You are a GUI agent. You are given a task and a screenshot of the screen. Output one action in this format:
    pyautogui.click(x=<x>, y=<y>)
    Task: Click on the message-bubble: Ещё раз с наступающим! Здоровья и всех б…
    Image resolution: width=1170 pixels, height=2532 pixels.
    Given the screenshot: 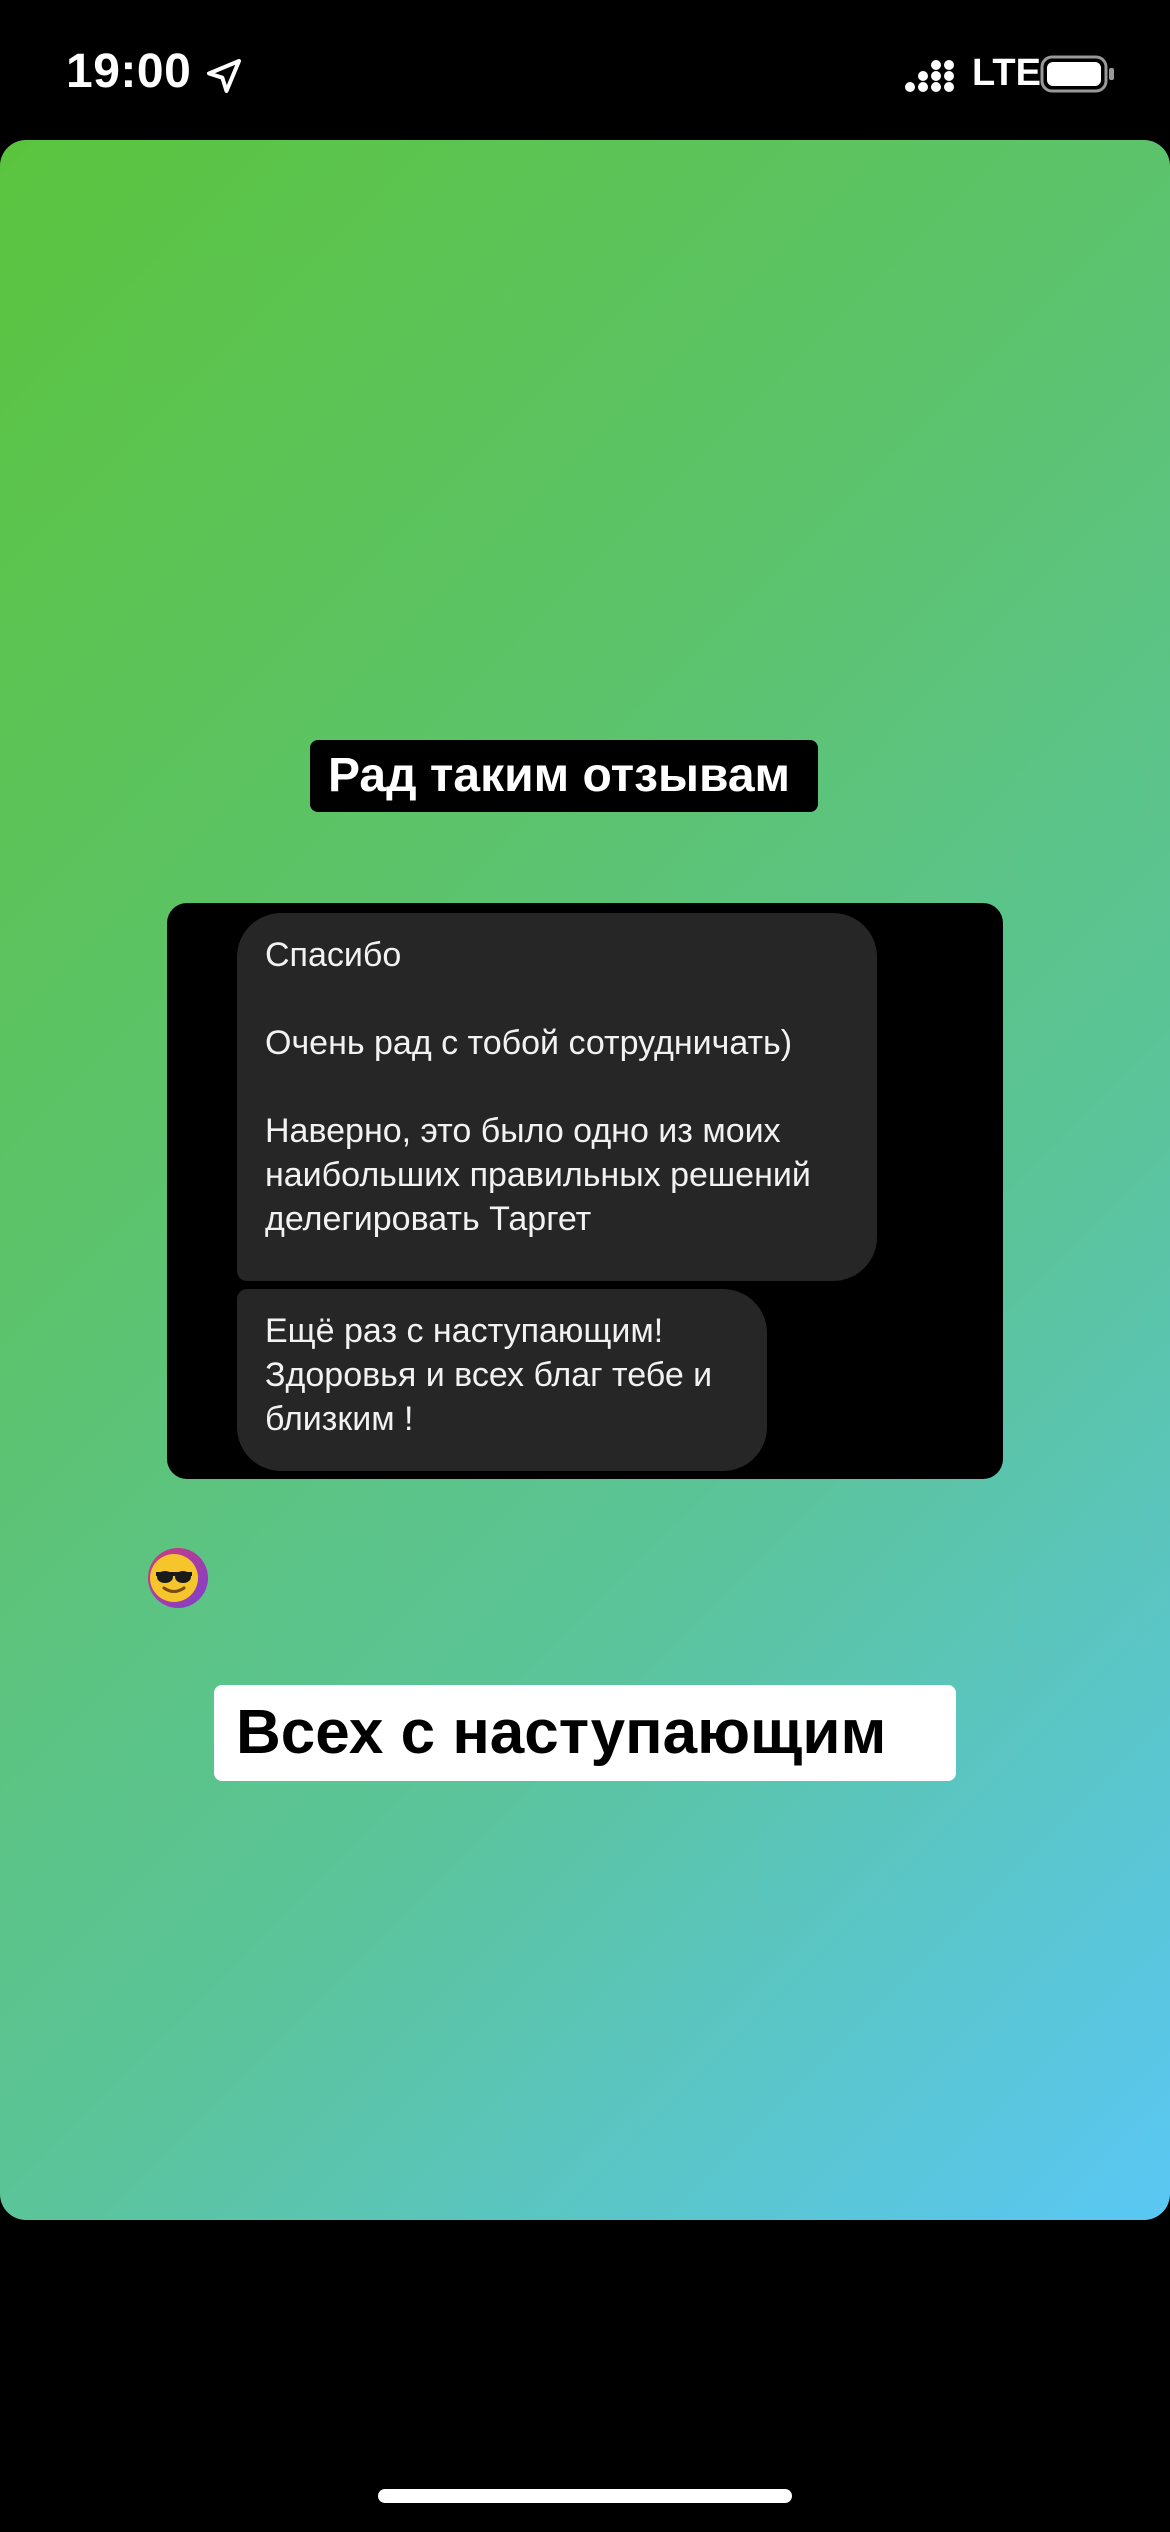 What is the action you would take?
    pyautogui.click(x=502, y=1380)
    